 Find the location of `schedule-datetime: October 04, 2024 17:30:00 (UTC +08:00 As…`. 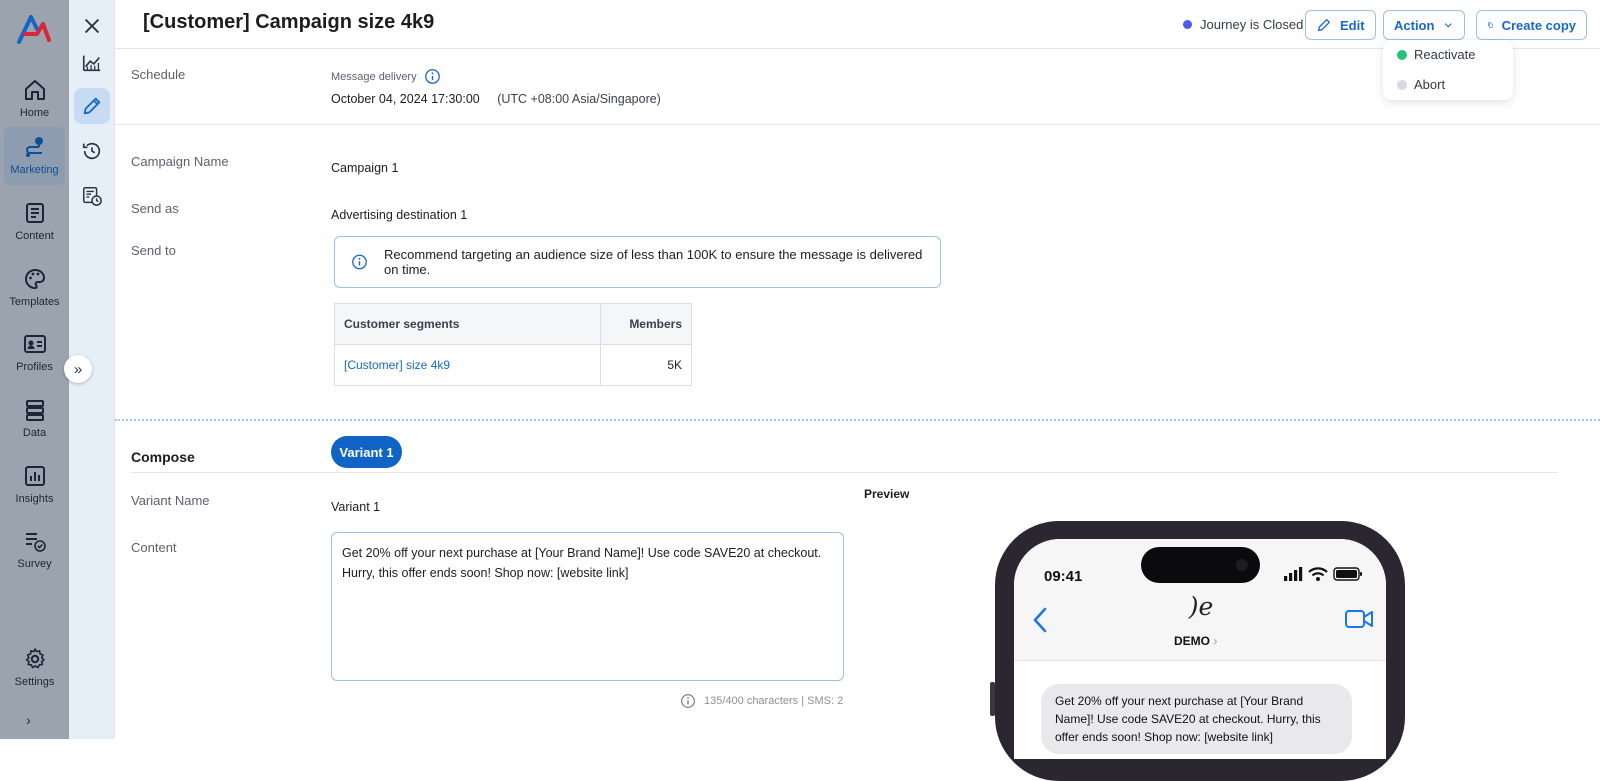

schedule-datetime: October 04, 2024 17:30:00 (UTC +08:00 As… is located at coordinates (496, 99).